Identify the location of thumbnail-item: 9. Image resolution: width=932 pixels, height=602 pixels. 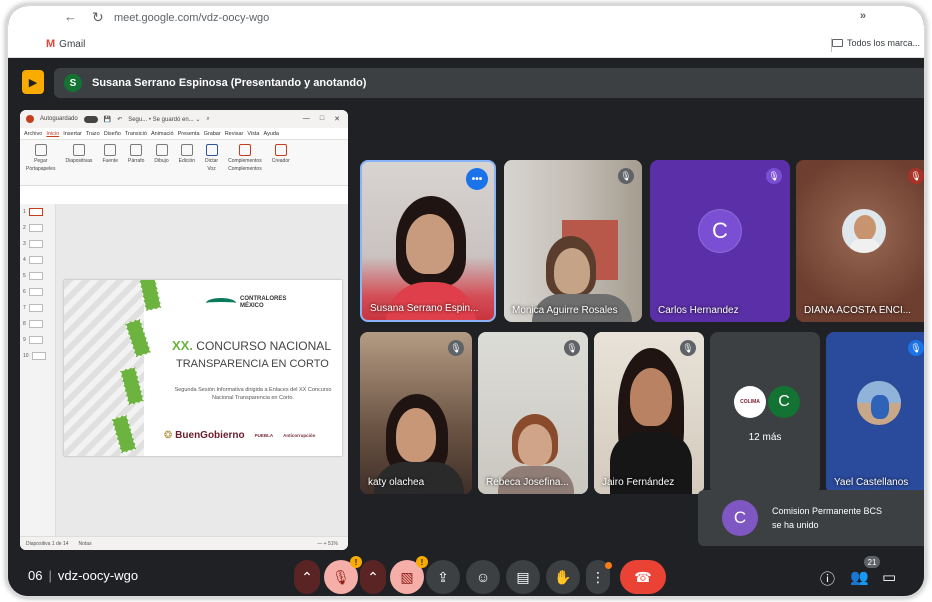
(37, 340).